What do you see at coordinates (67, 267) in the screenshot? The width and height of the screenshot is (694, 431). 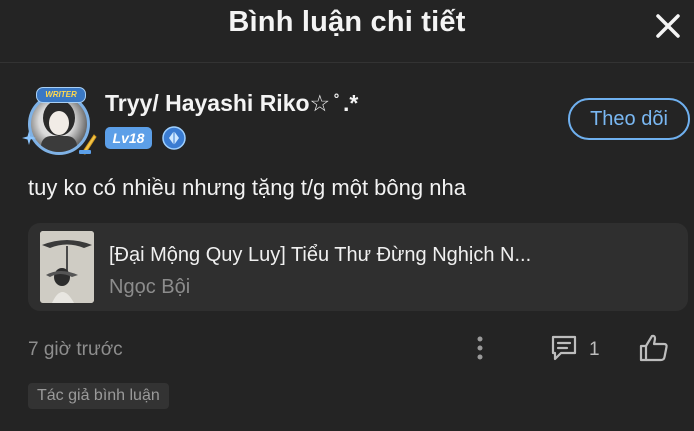 I see `book-cover` at bounding box center [67, 267].